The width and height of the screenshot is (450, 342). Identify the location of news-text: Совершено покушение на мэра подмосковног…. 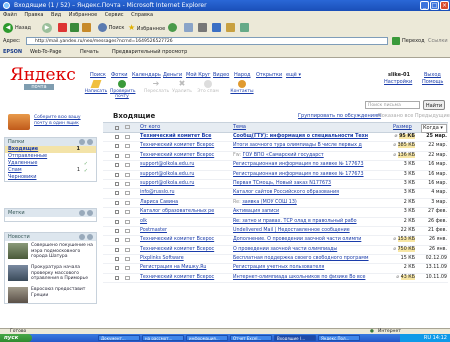
(63, 251).